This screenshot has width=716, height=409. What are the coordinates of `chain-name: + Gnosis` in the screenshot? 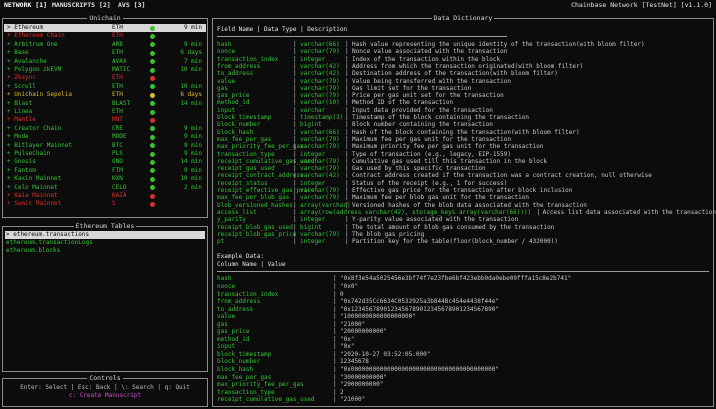 It's located at (21, 162).